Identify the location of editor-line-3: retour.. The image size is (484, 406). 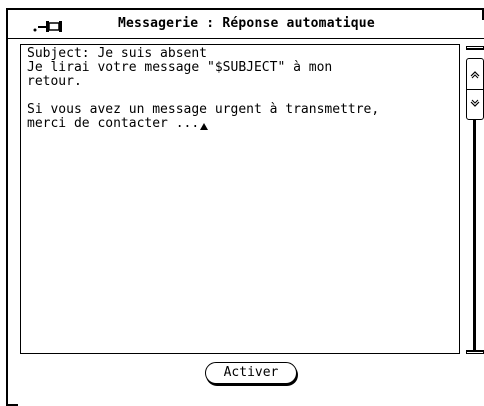
(54, 81).